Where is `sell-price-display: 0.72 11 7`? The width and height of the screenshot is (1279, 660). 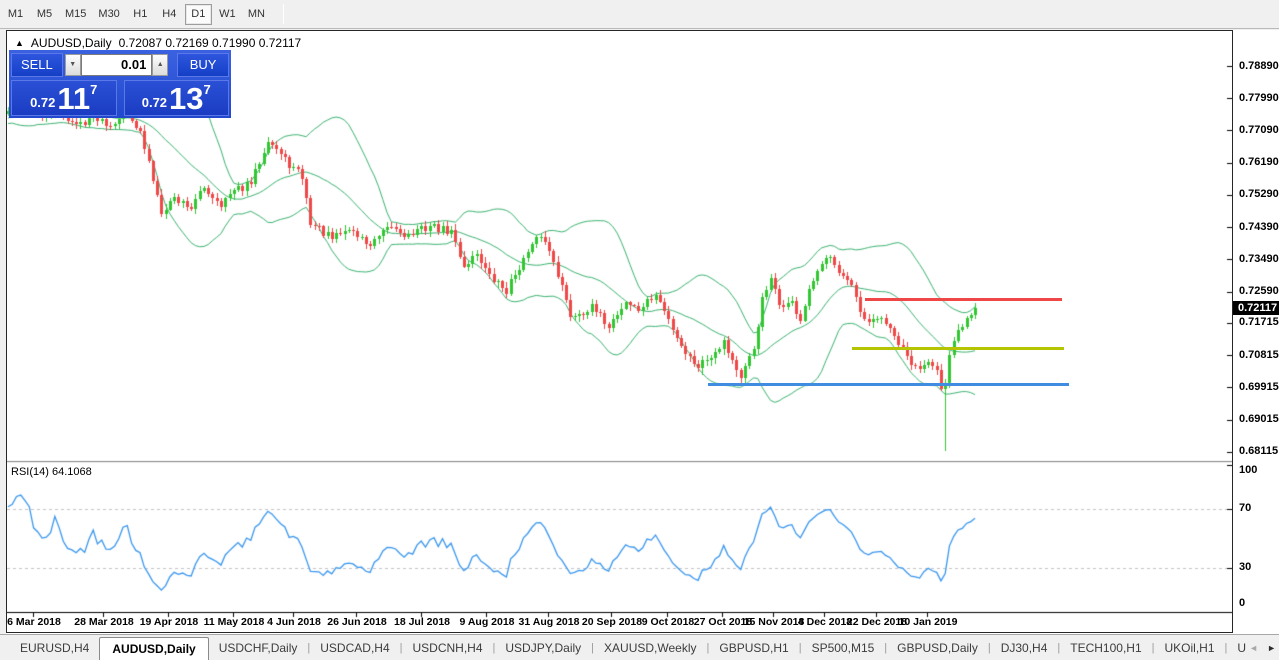 sell-price-display: 0.72 11 7 is located at coordinates (64, 98).